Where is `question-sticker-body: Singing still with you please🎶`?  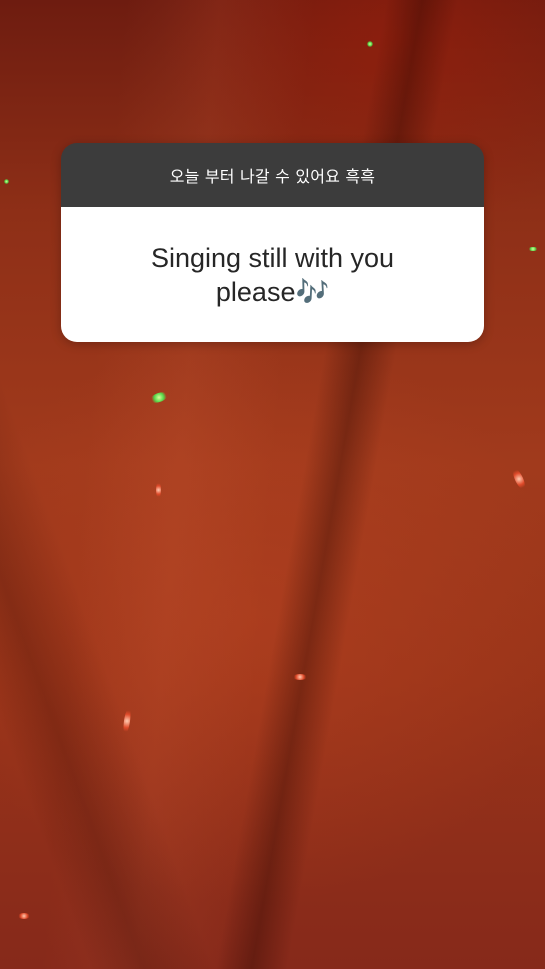 question-sticker-body: Singing still with you please🎶 is located at coordinates (272, 274).